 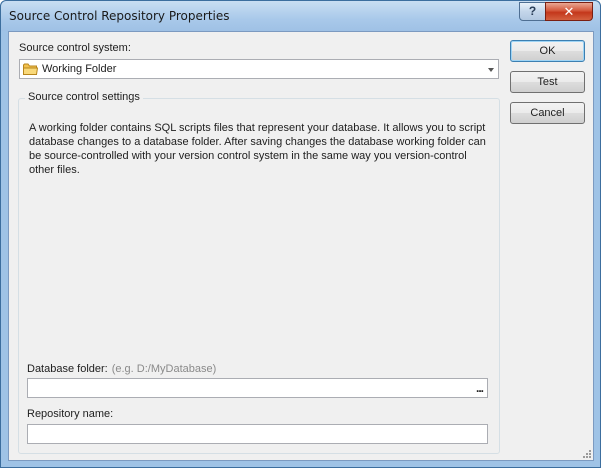 I want to click on close-icon: ✕, so click(x=569, y=11).